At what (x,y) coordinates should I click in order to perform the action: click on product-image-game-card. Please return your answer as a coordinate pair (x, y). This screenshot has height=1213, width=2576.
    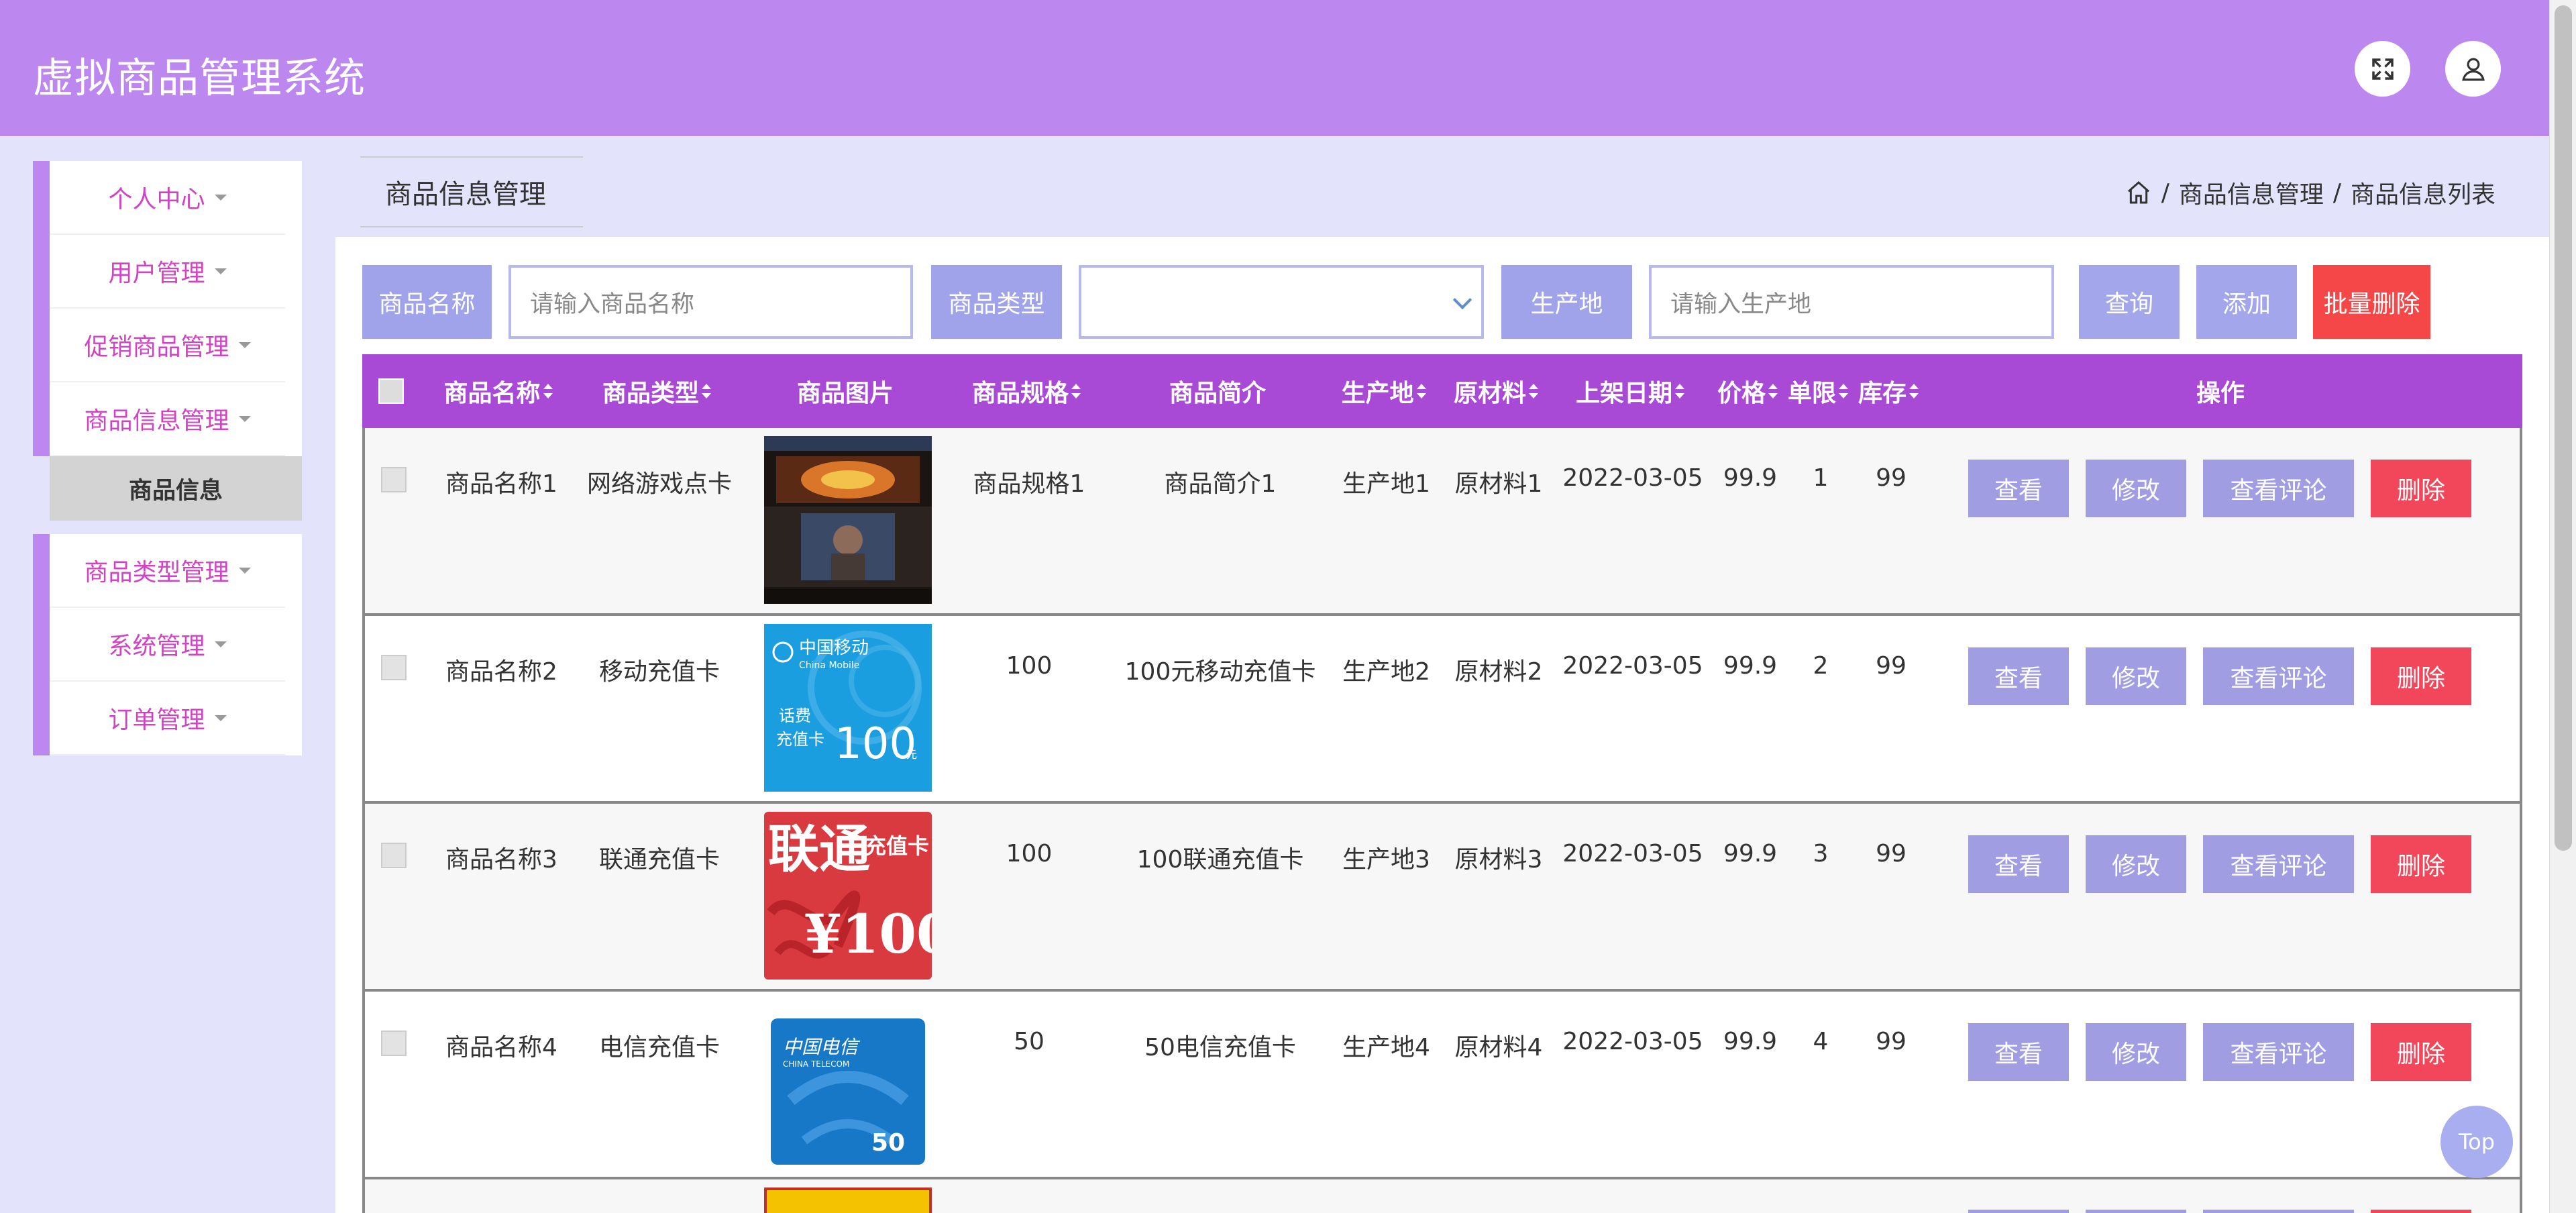
    Looking at the image, I should click on (848, 520).